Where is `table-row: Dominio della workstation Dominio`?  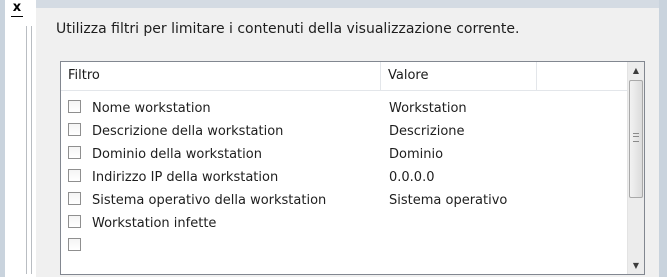
table-row: Dominio della workstation Dominio is located at coordinates (344, 155).